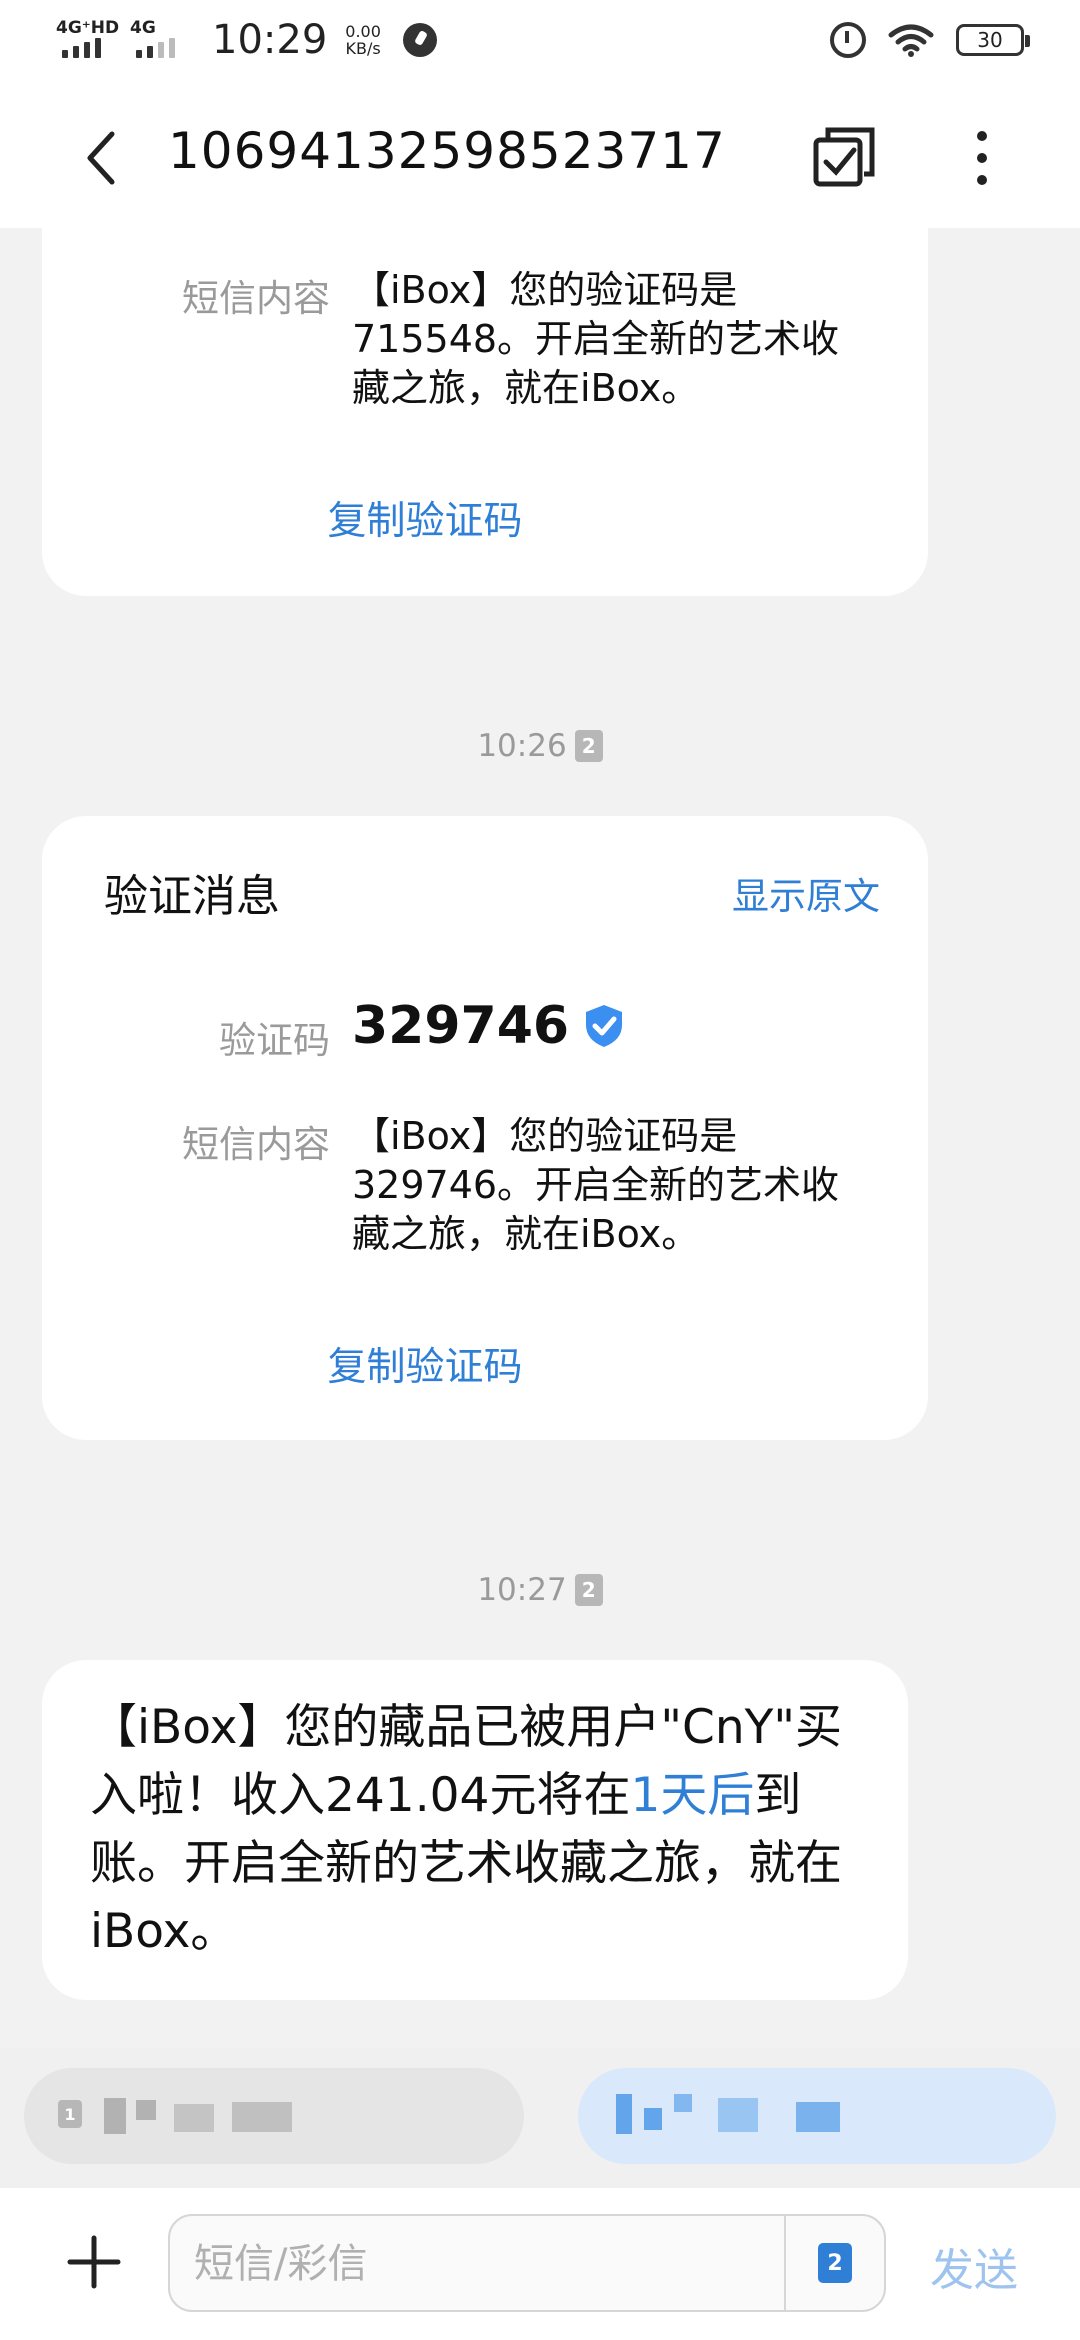  I want to click on send-button: 发送, so click(974, 2266).